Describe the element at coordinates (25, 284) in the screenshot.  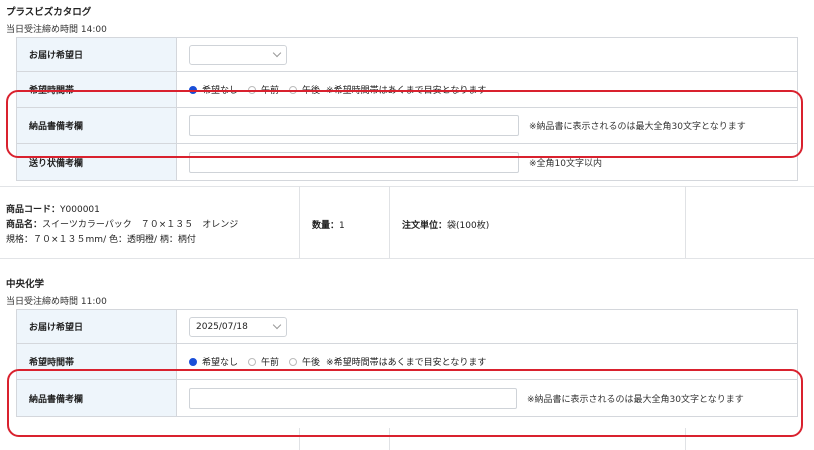
I see `section-title-chuo: 中央化学` at that location.